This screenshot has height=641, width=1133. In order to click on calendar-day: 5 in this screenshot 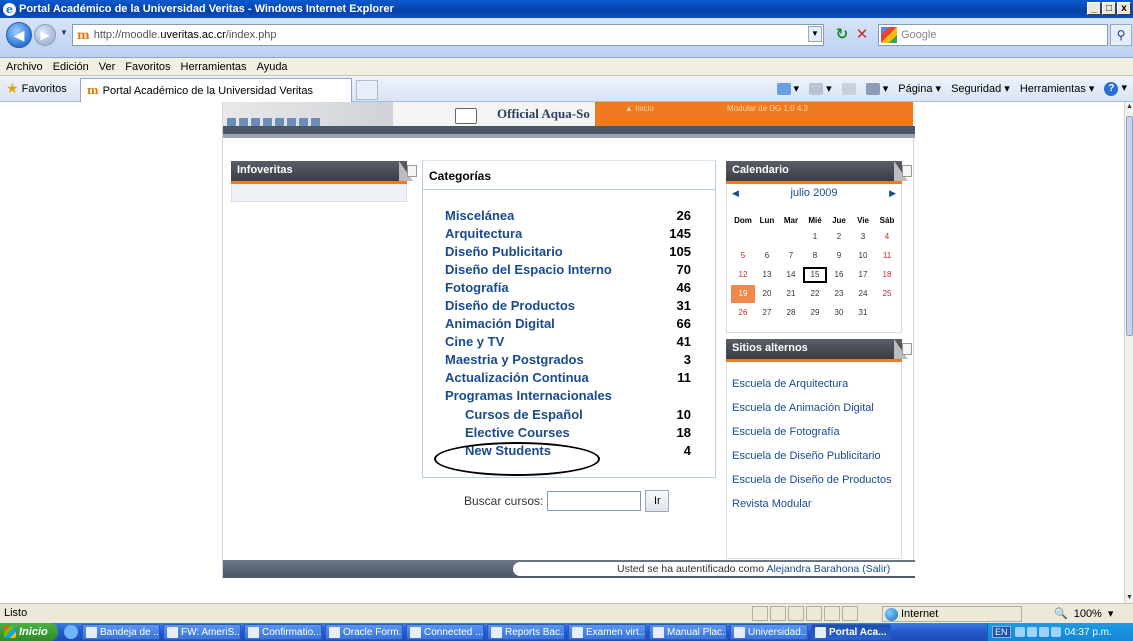, I will do `click(743, 255)`.